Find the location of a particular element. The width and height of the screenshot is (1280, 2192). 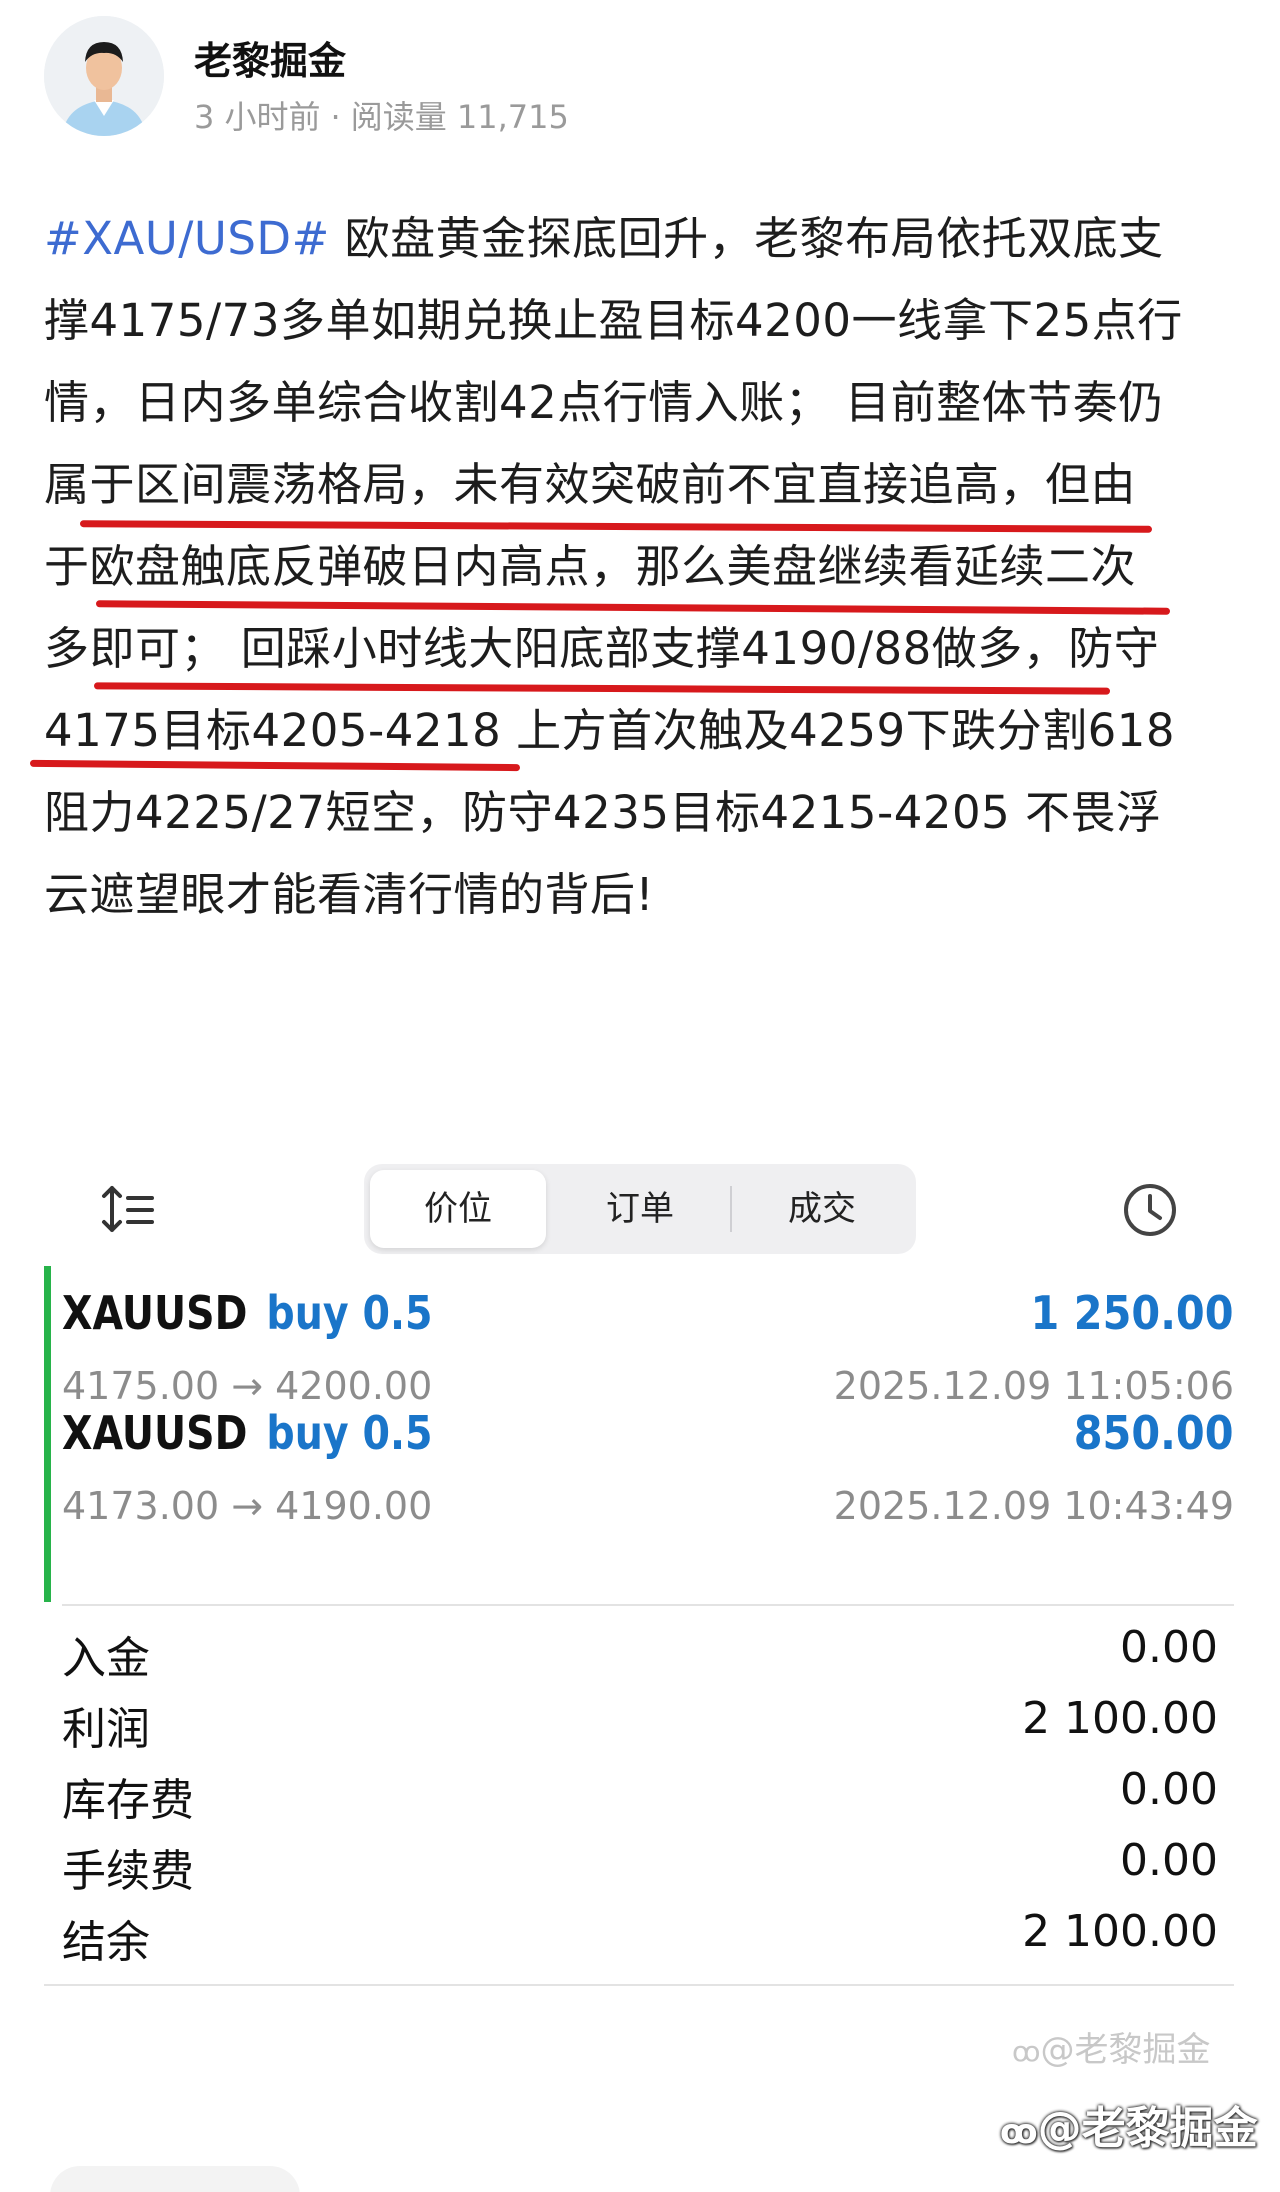

watermark-large-text: @老黎掘金 is located at coordinates (1147, 2128).